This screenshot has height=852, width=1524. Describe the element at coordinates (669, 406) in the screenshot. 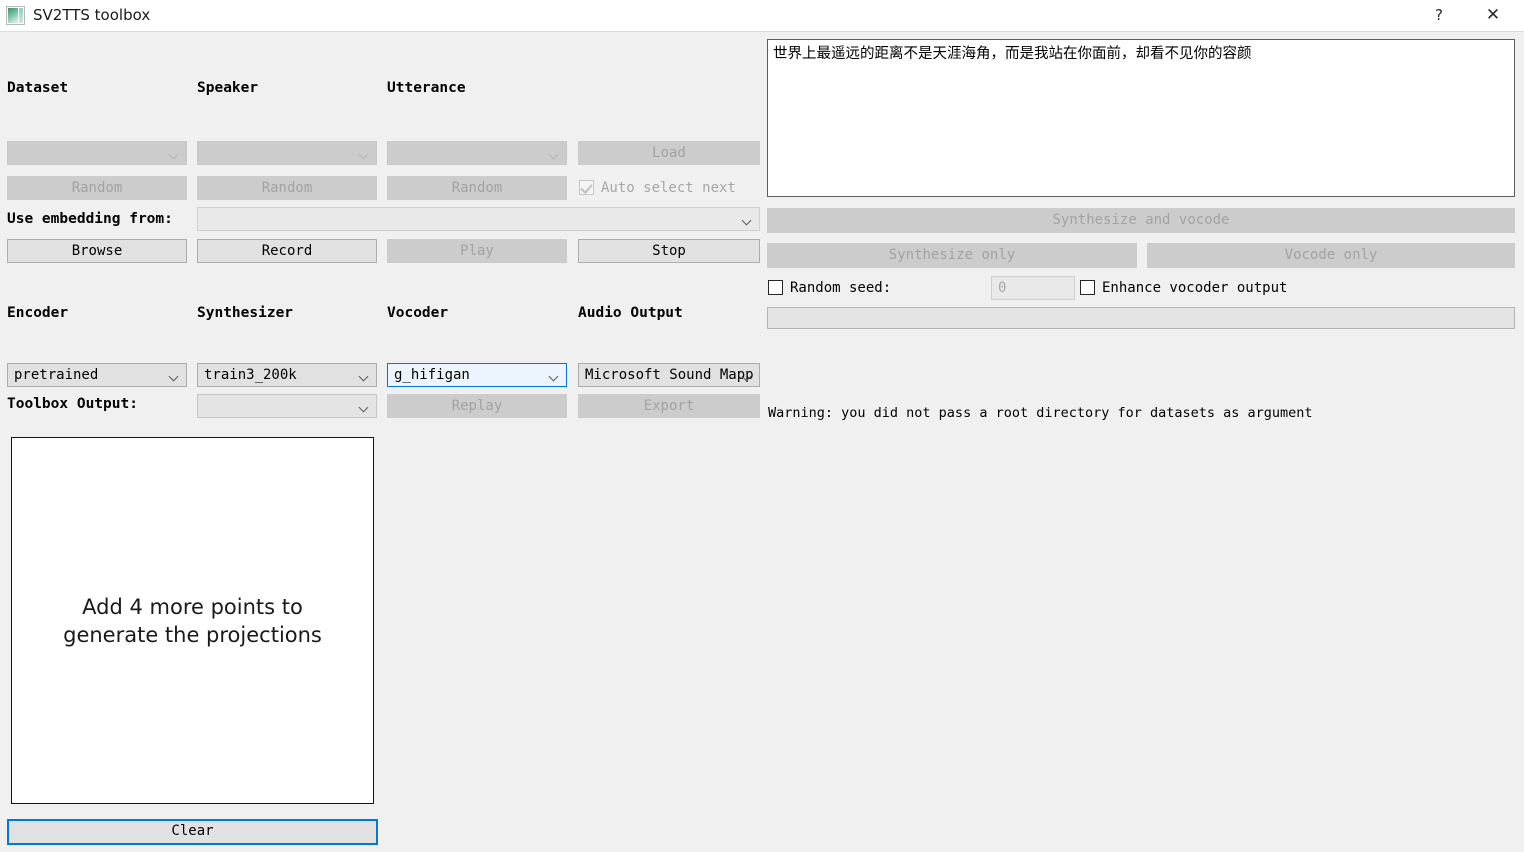

I see `export-button: Export` at that location.